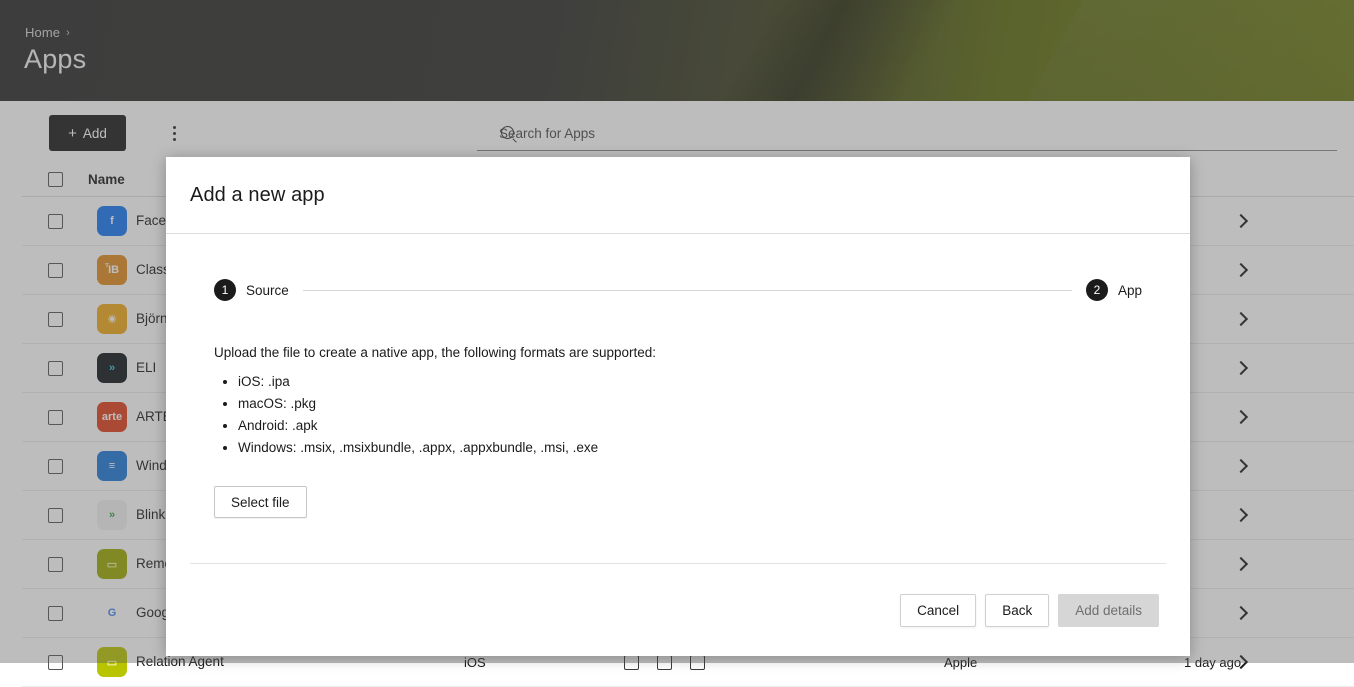 This screenshot has height=687, width=1354. Describe the element at coordinates (702, 425) in the screenshot. I see `format-item: Android: .apk` at that location.